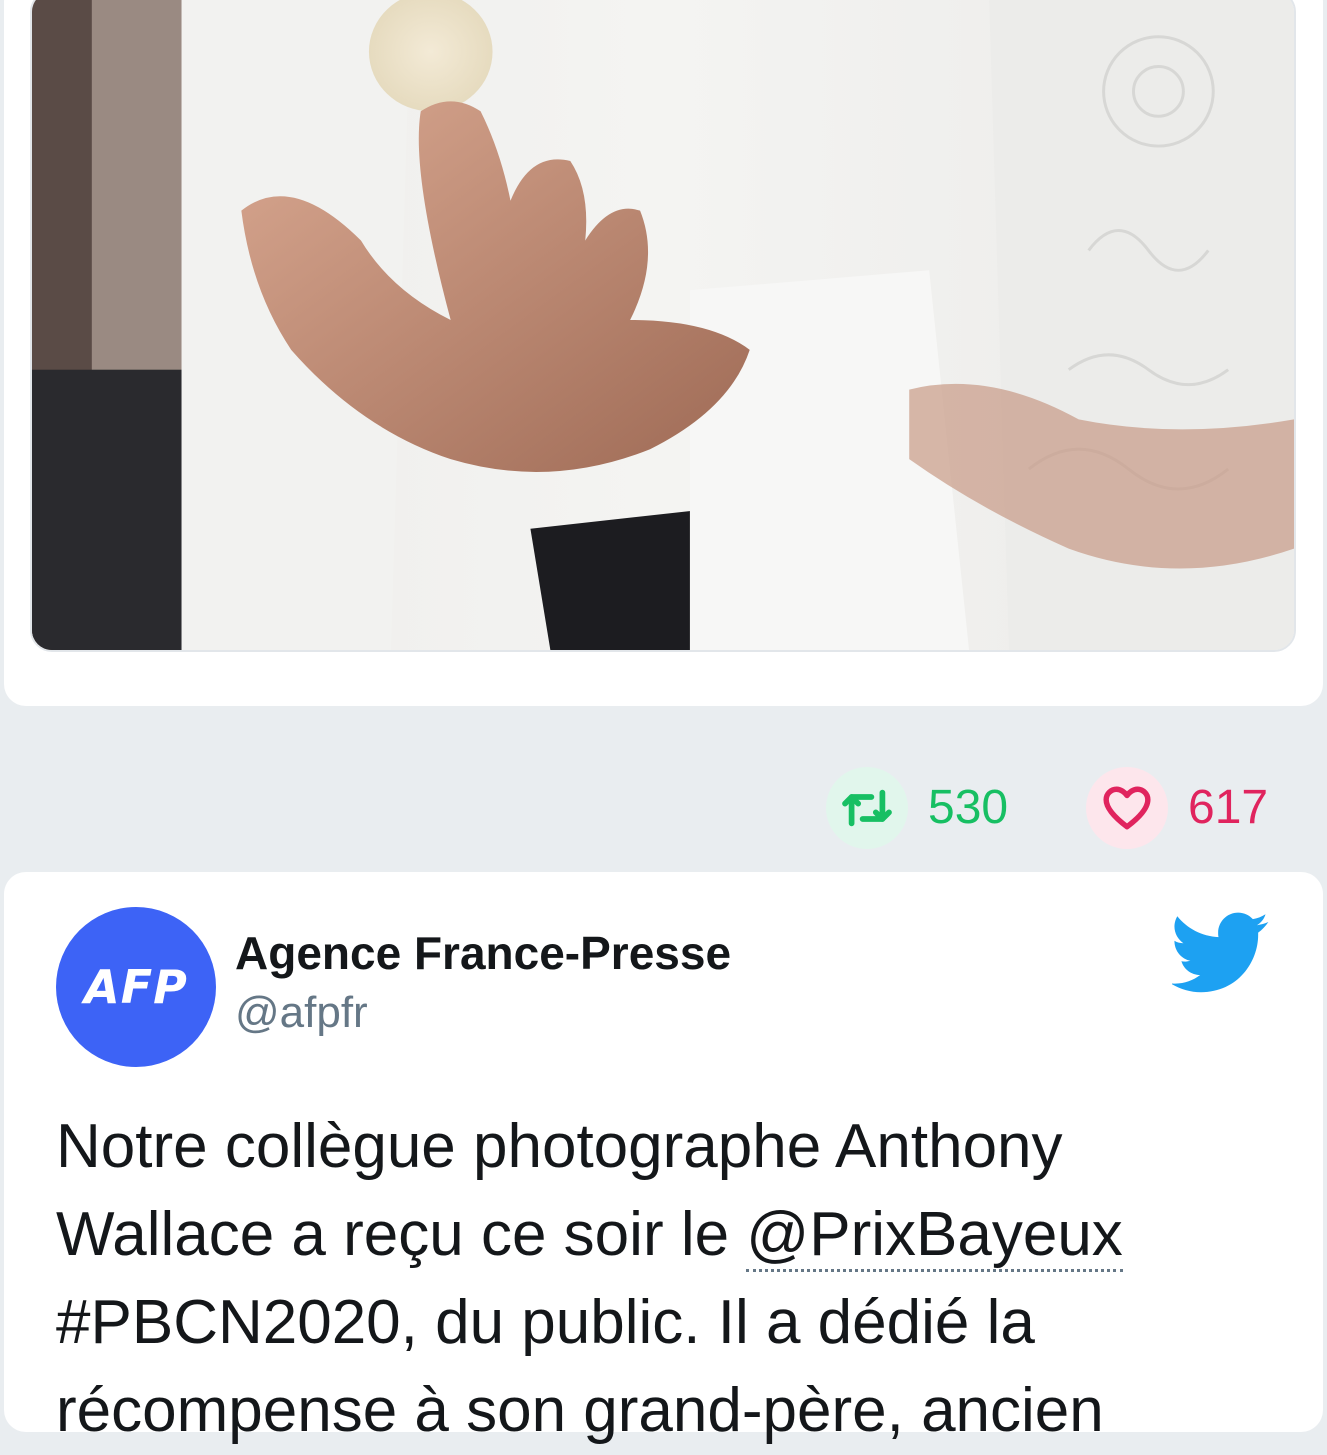  I want to click on like-count: 617, so click(1228, 807).